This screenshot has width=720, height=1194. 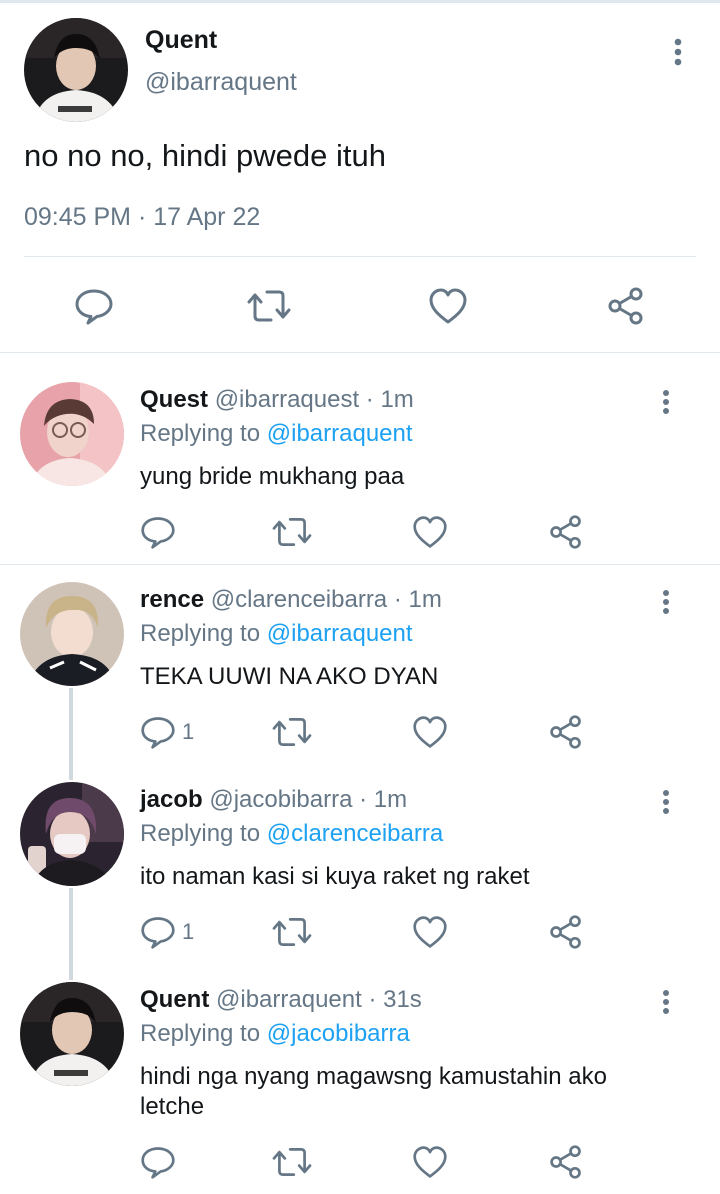 I want to click on reply-header: jacob @jacobibarra · 1m, so click(x=273, y=800).